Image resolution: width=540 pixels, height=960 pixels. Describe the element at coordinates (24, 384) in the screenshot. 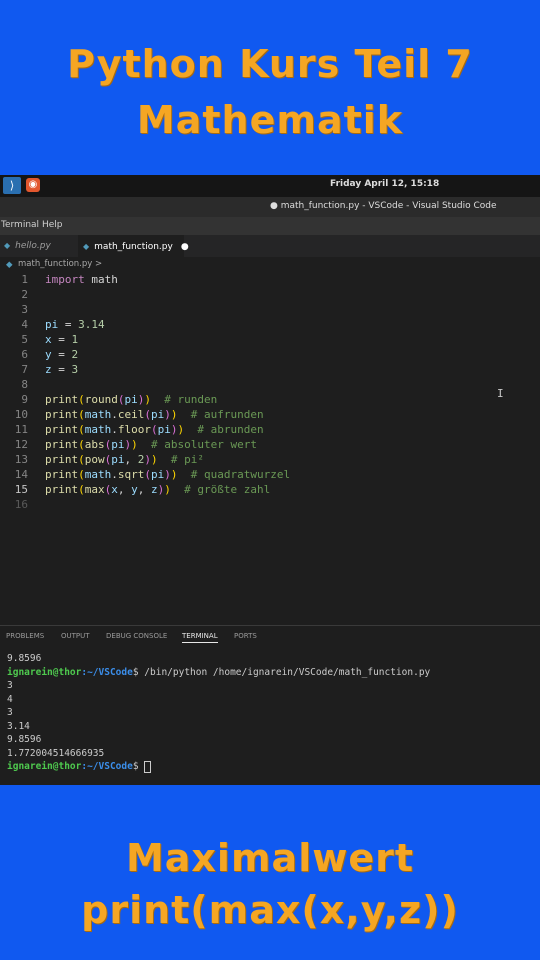

I see `line-number: 8` at that location.